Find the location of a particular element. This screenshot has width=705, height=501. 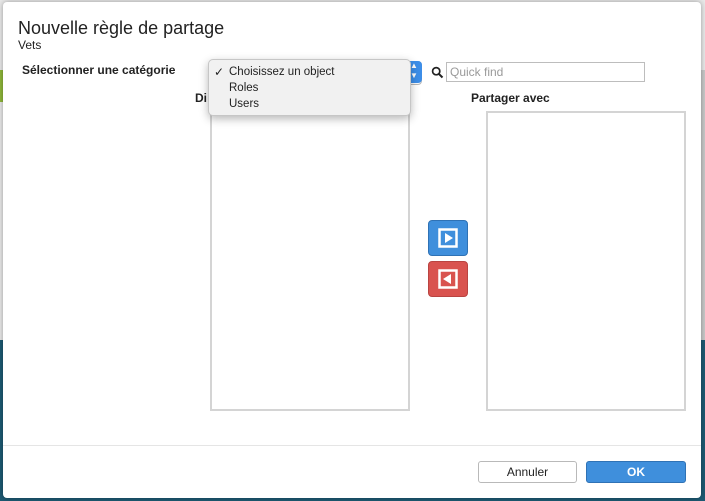

category-label: Sélectionner une catégorie is located at coordinates (99, 70).